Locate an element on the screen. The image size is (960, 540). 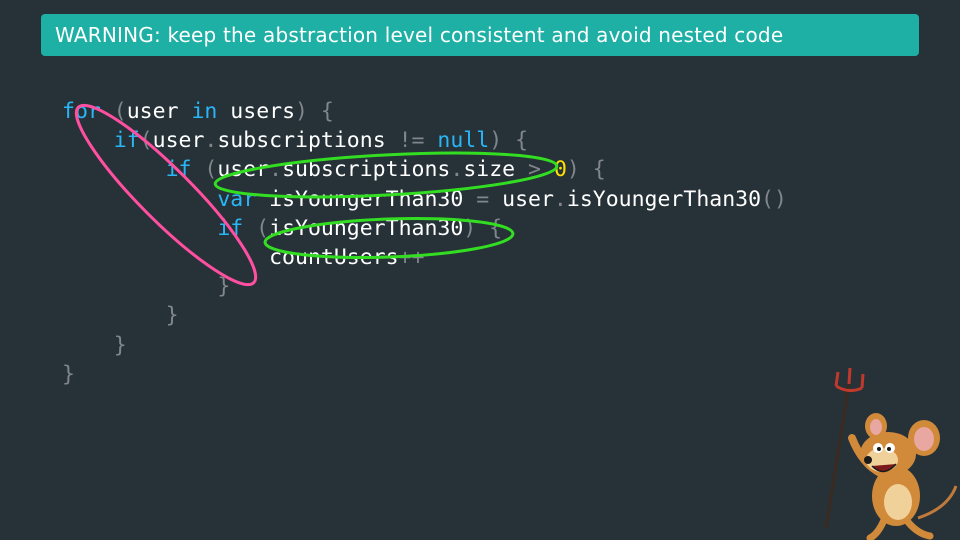
size-condition-highlight-ellipse is located at coordinates (386, 175).